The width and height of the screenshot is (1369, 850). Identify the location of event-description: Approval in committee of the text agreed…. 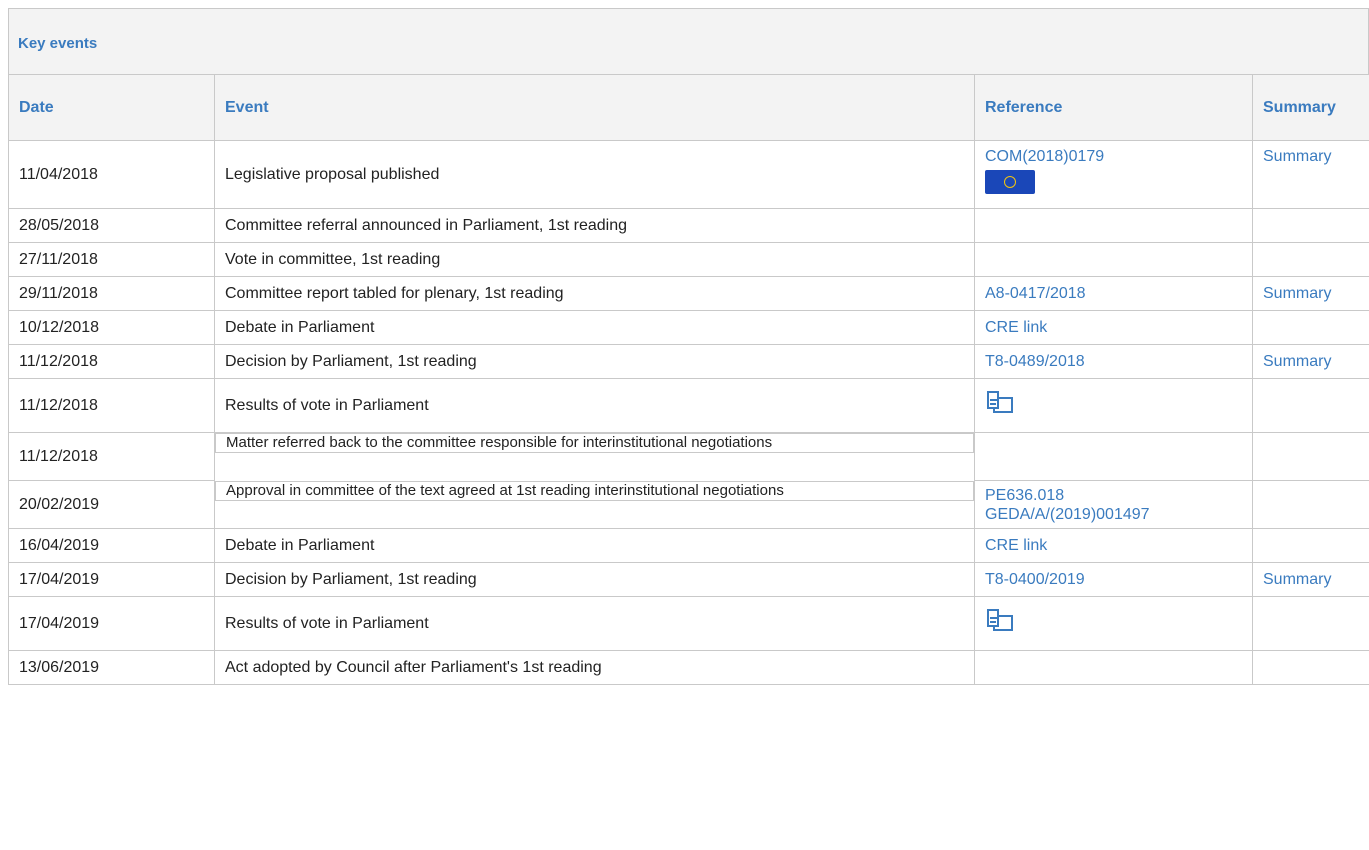
(594, 490).